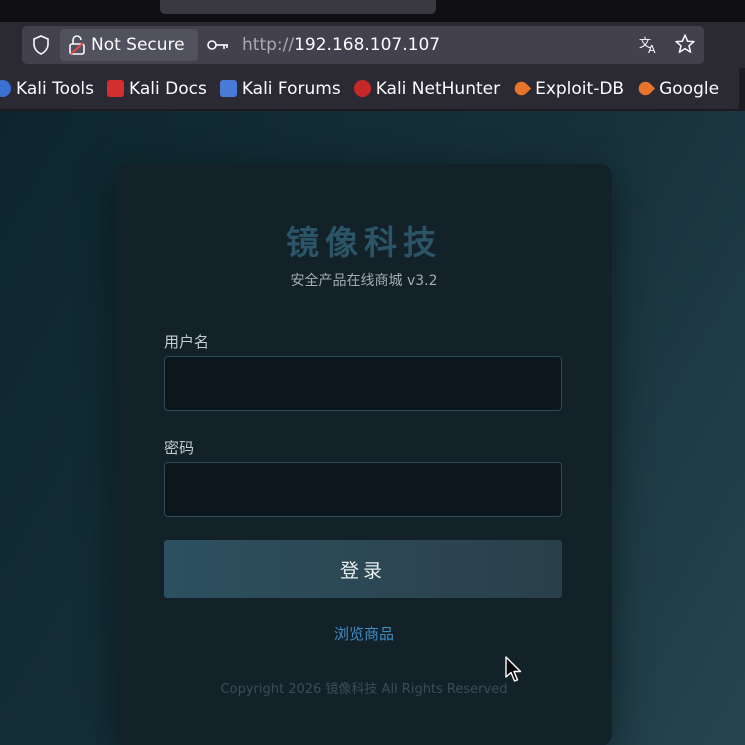  I want to click on bookmark-kali-forums: Kali Forums, so click(280, 88).